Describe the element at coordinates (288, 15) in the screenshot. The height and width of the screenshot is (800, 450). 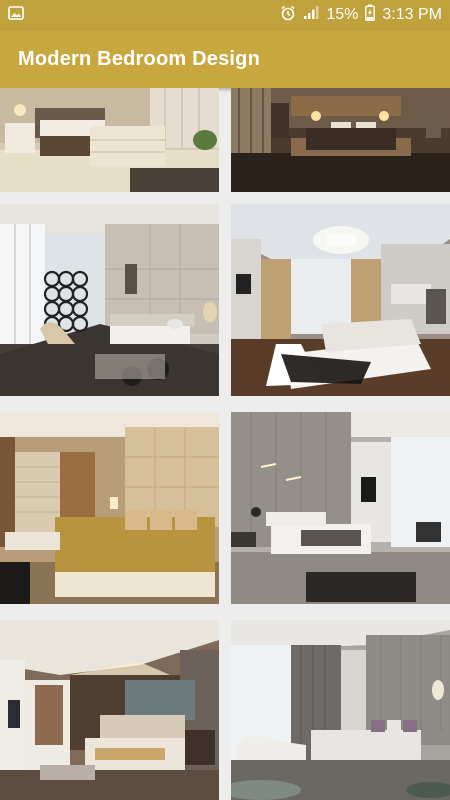
I see `alarm-icon` at that location.